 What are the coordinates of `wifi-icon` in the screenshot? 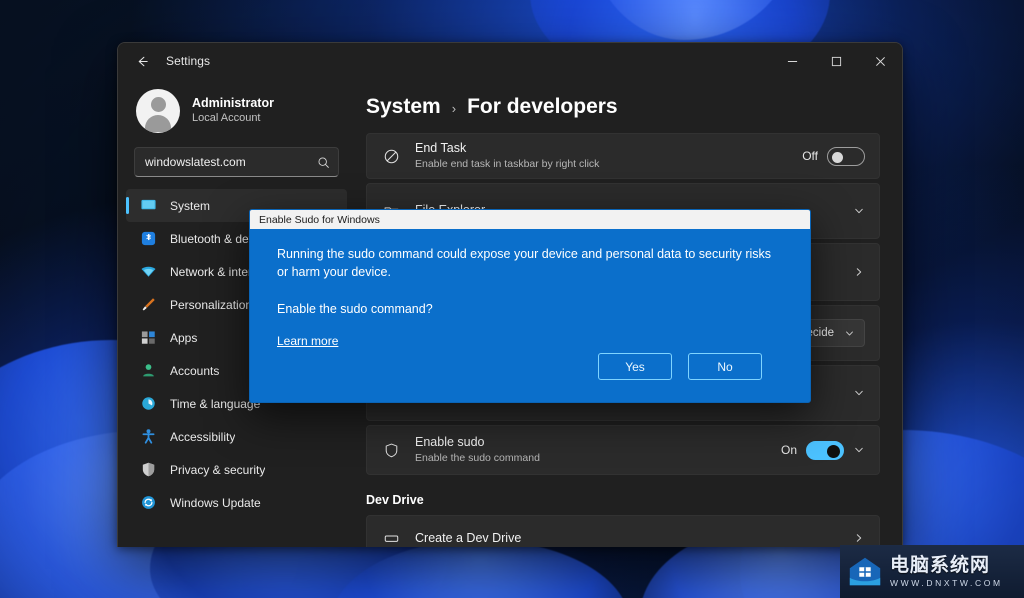 It's located at (148, 271).